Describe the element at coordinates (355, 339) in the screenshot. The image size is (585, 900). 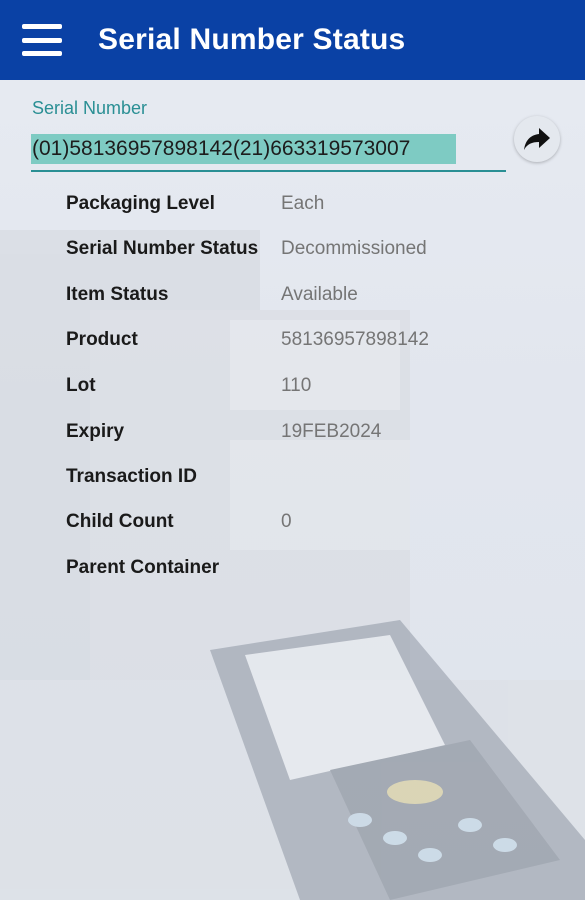
I see `detail-value: 58136957898142` at that location.